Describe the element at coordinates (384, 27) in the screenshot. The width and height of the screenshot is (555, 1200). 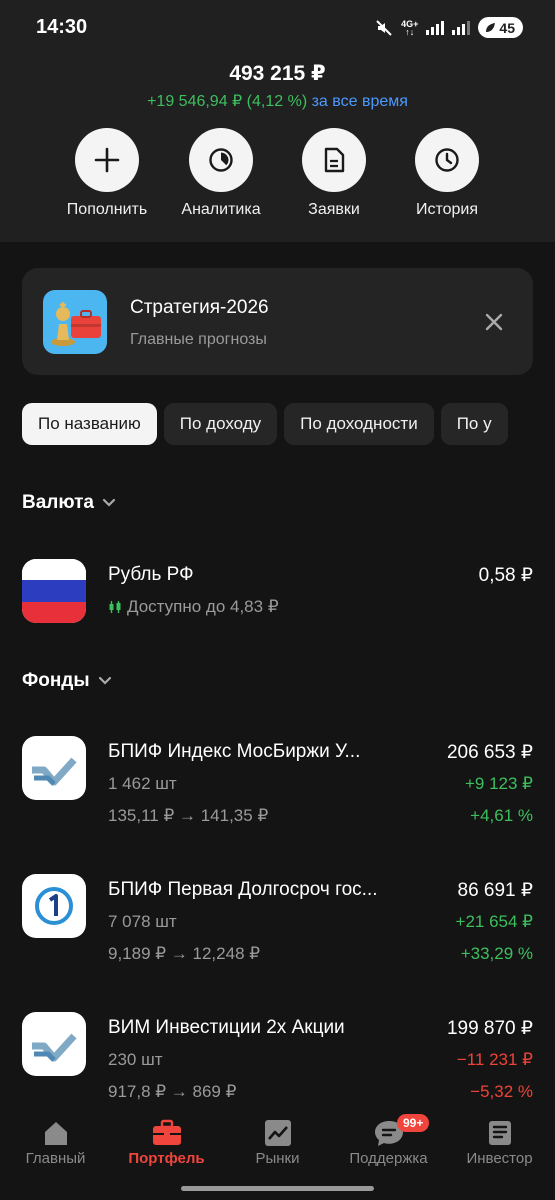
I see `mute-icon` at that location.